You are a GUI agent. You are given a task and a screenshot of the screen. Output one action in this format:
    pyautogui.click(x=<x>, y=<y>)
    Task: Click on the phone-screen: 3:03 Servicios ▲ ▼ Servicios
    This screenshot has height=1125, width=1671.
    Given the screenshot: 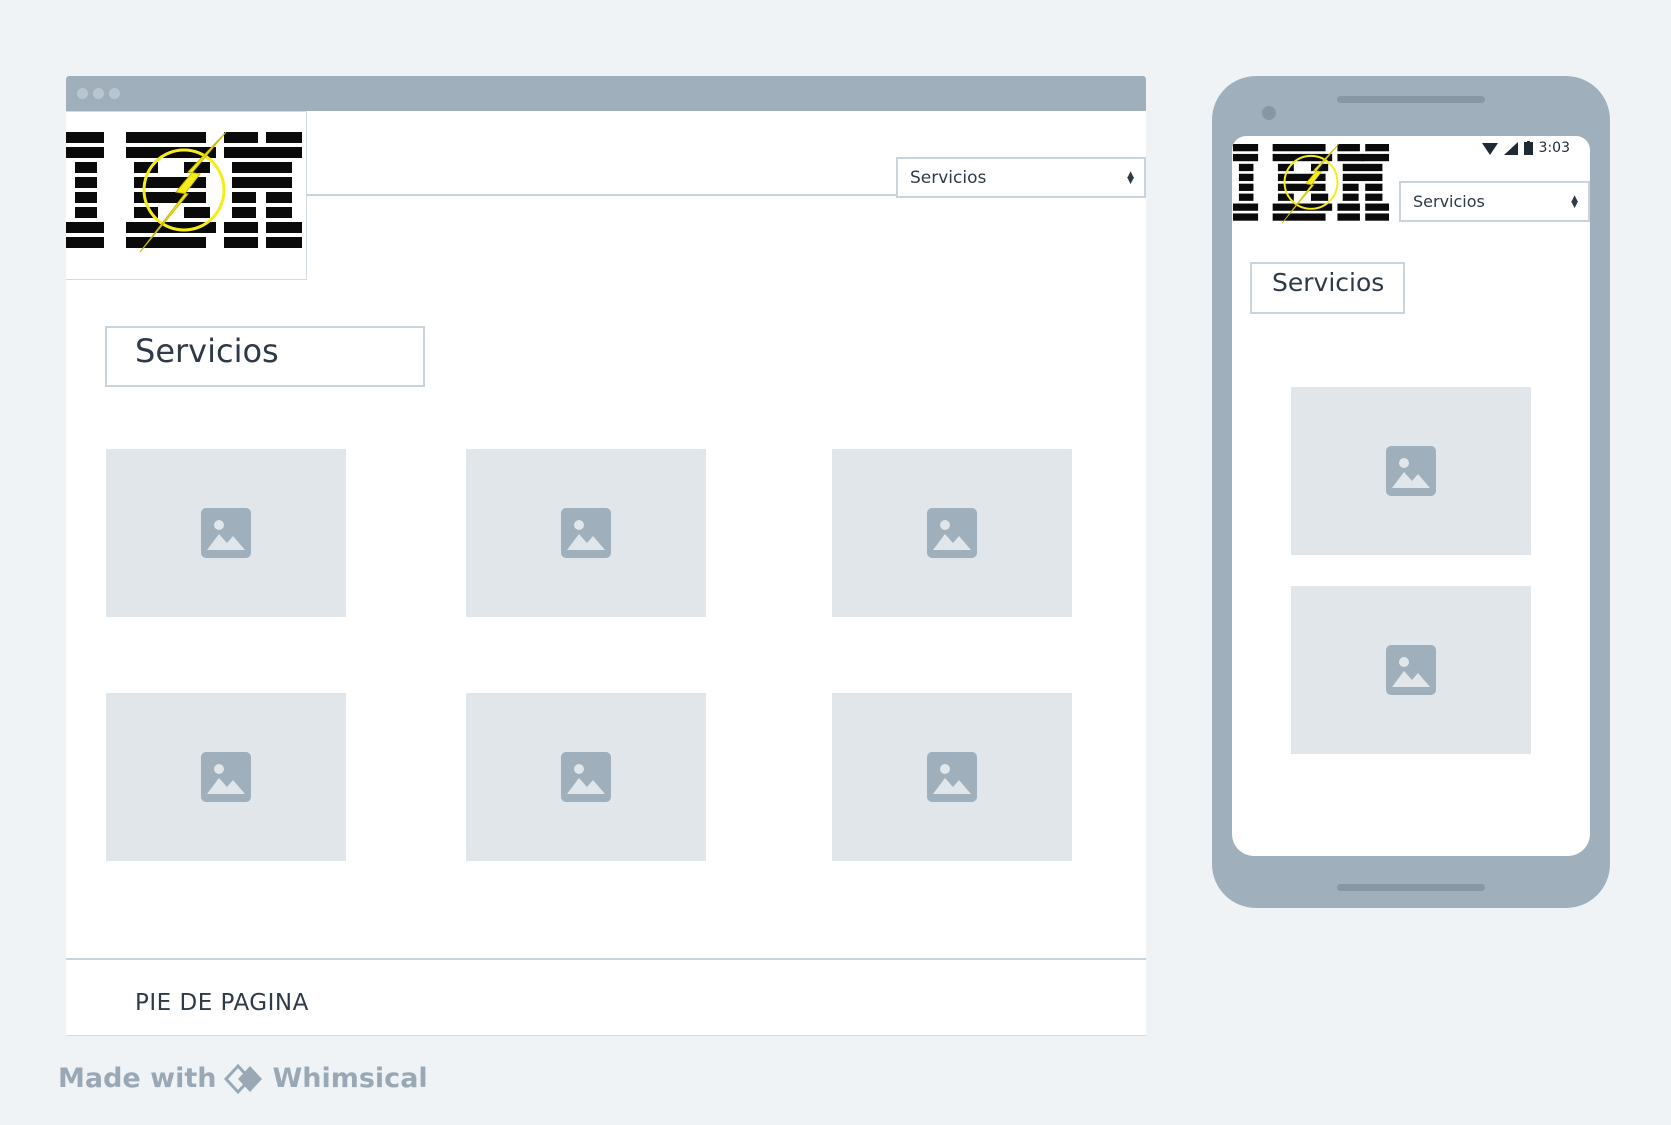 What is the action you would take?
    pyautogui.click(x=1411, y=496)
    